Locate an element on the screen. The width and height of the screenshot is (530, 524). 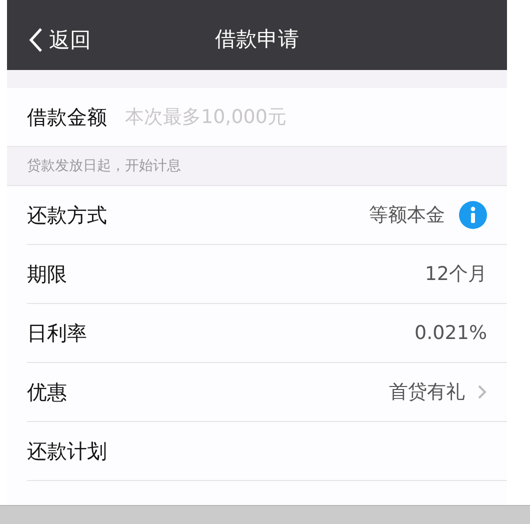
row-label: 优惠 is located at coordinates (47, 392).